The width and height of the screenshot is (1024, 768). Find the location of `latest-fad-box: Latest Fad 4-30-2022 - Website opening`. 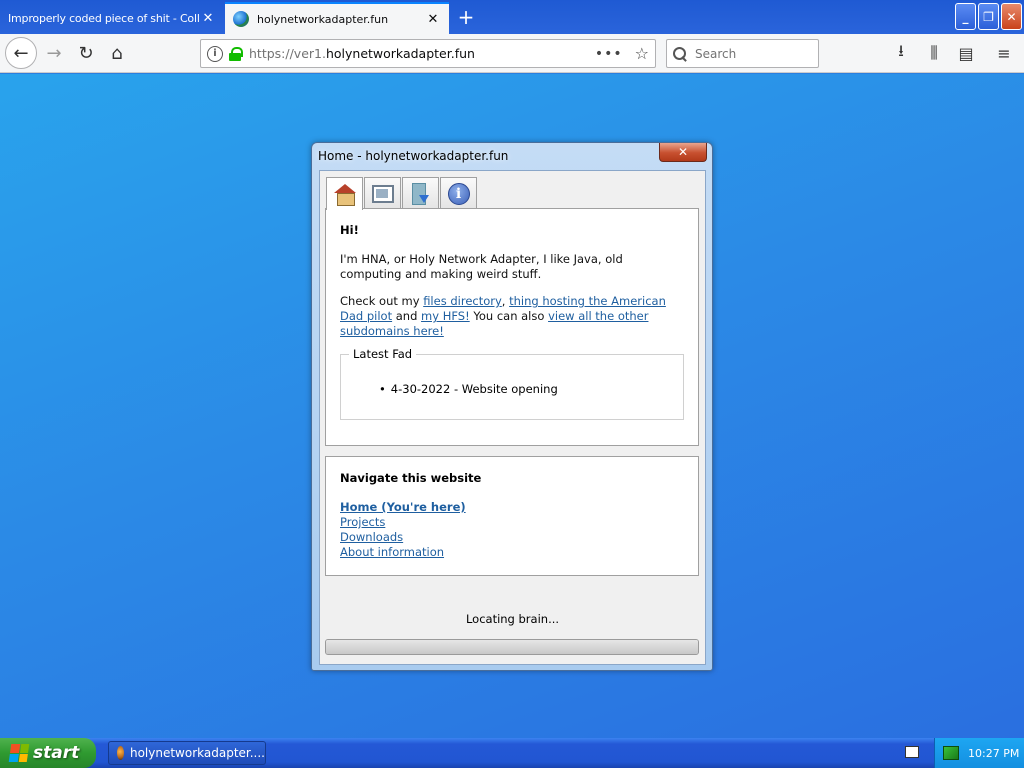

latest-fad-box: Latest Fad 4-30-2022 - Website opening is located at coordinates (512, 383).